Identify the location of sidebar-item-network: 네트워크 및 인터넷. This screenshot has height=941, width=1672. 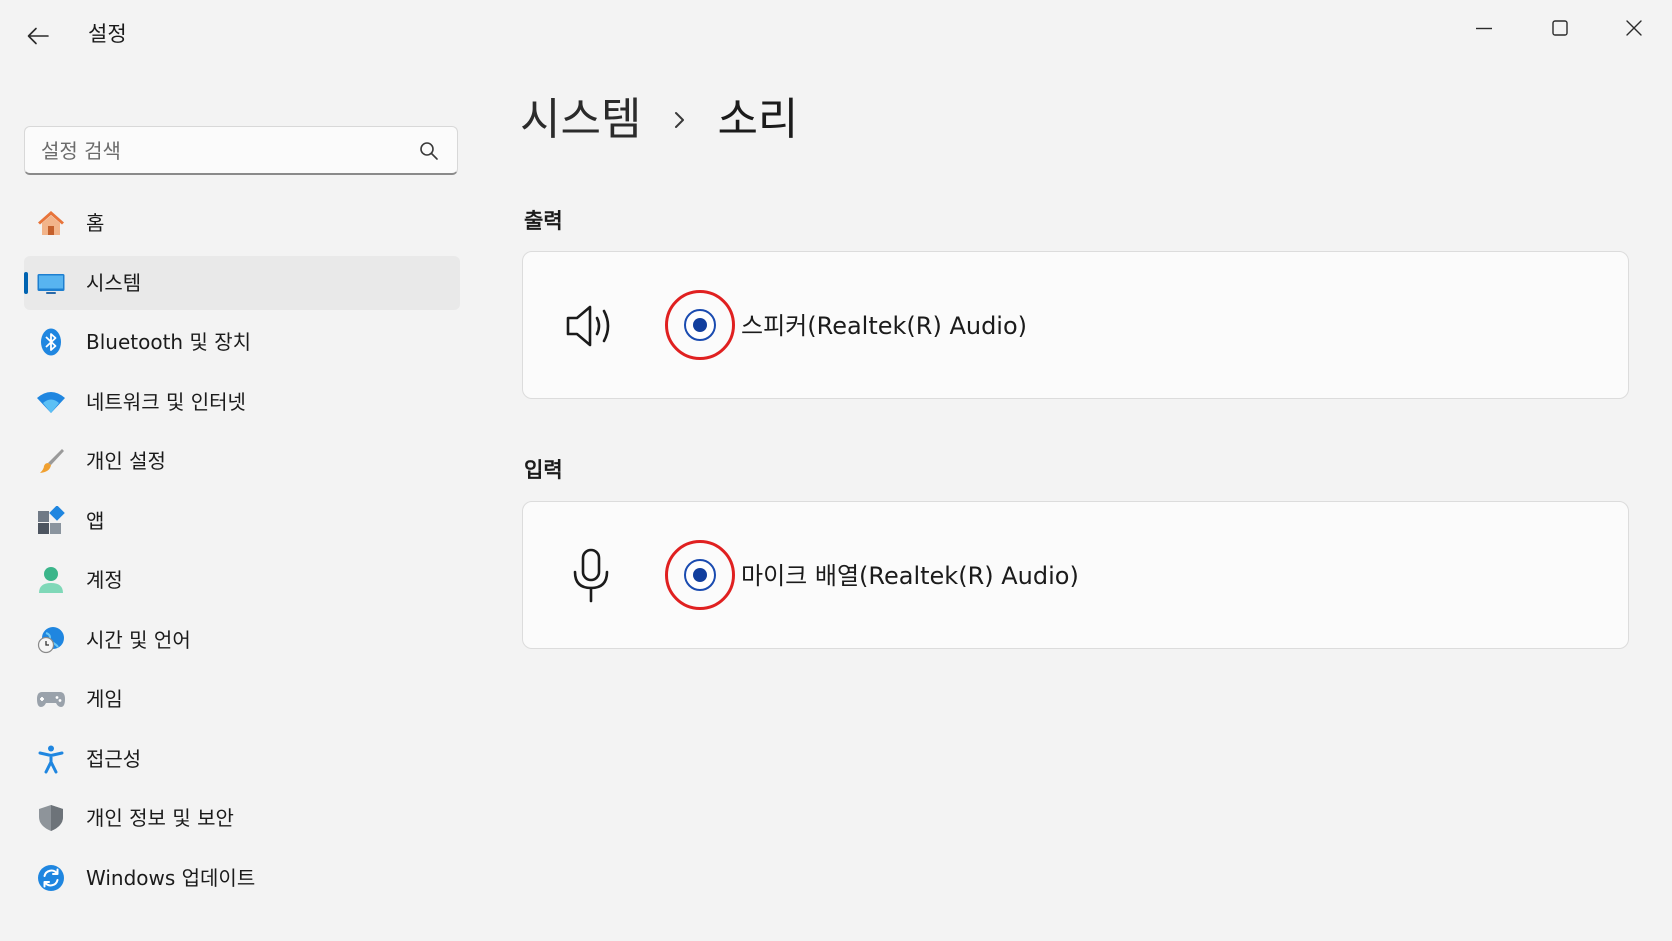
(242, 402).